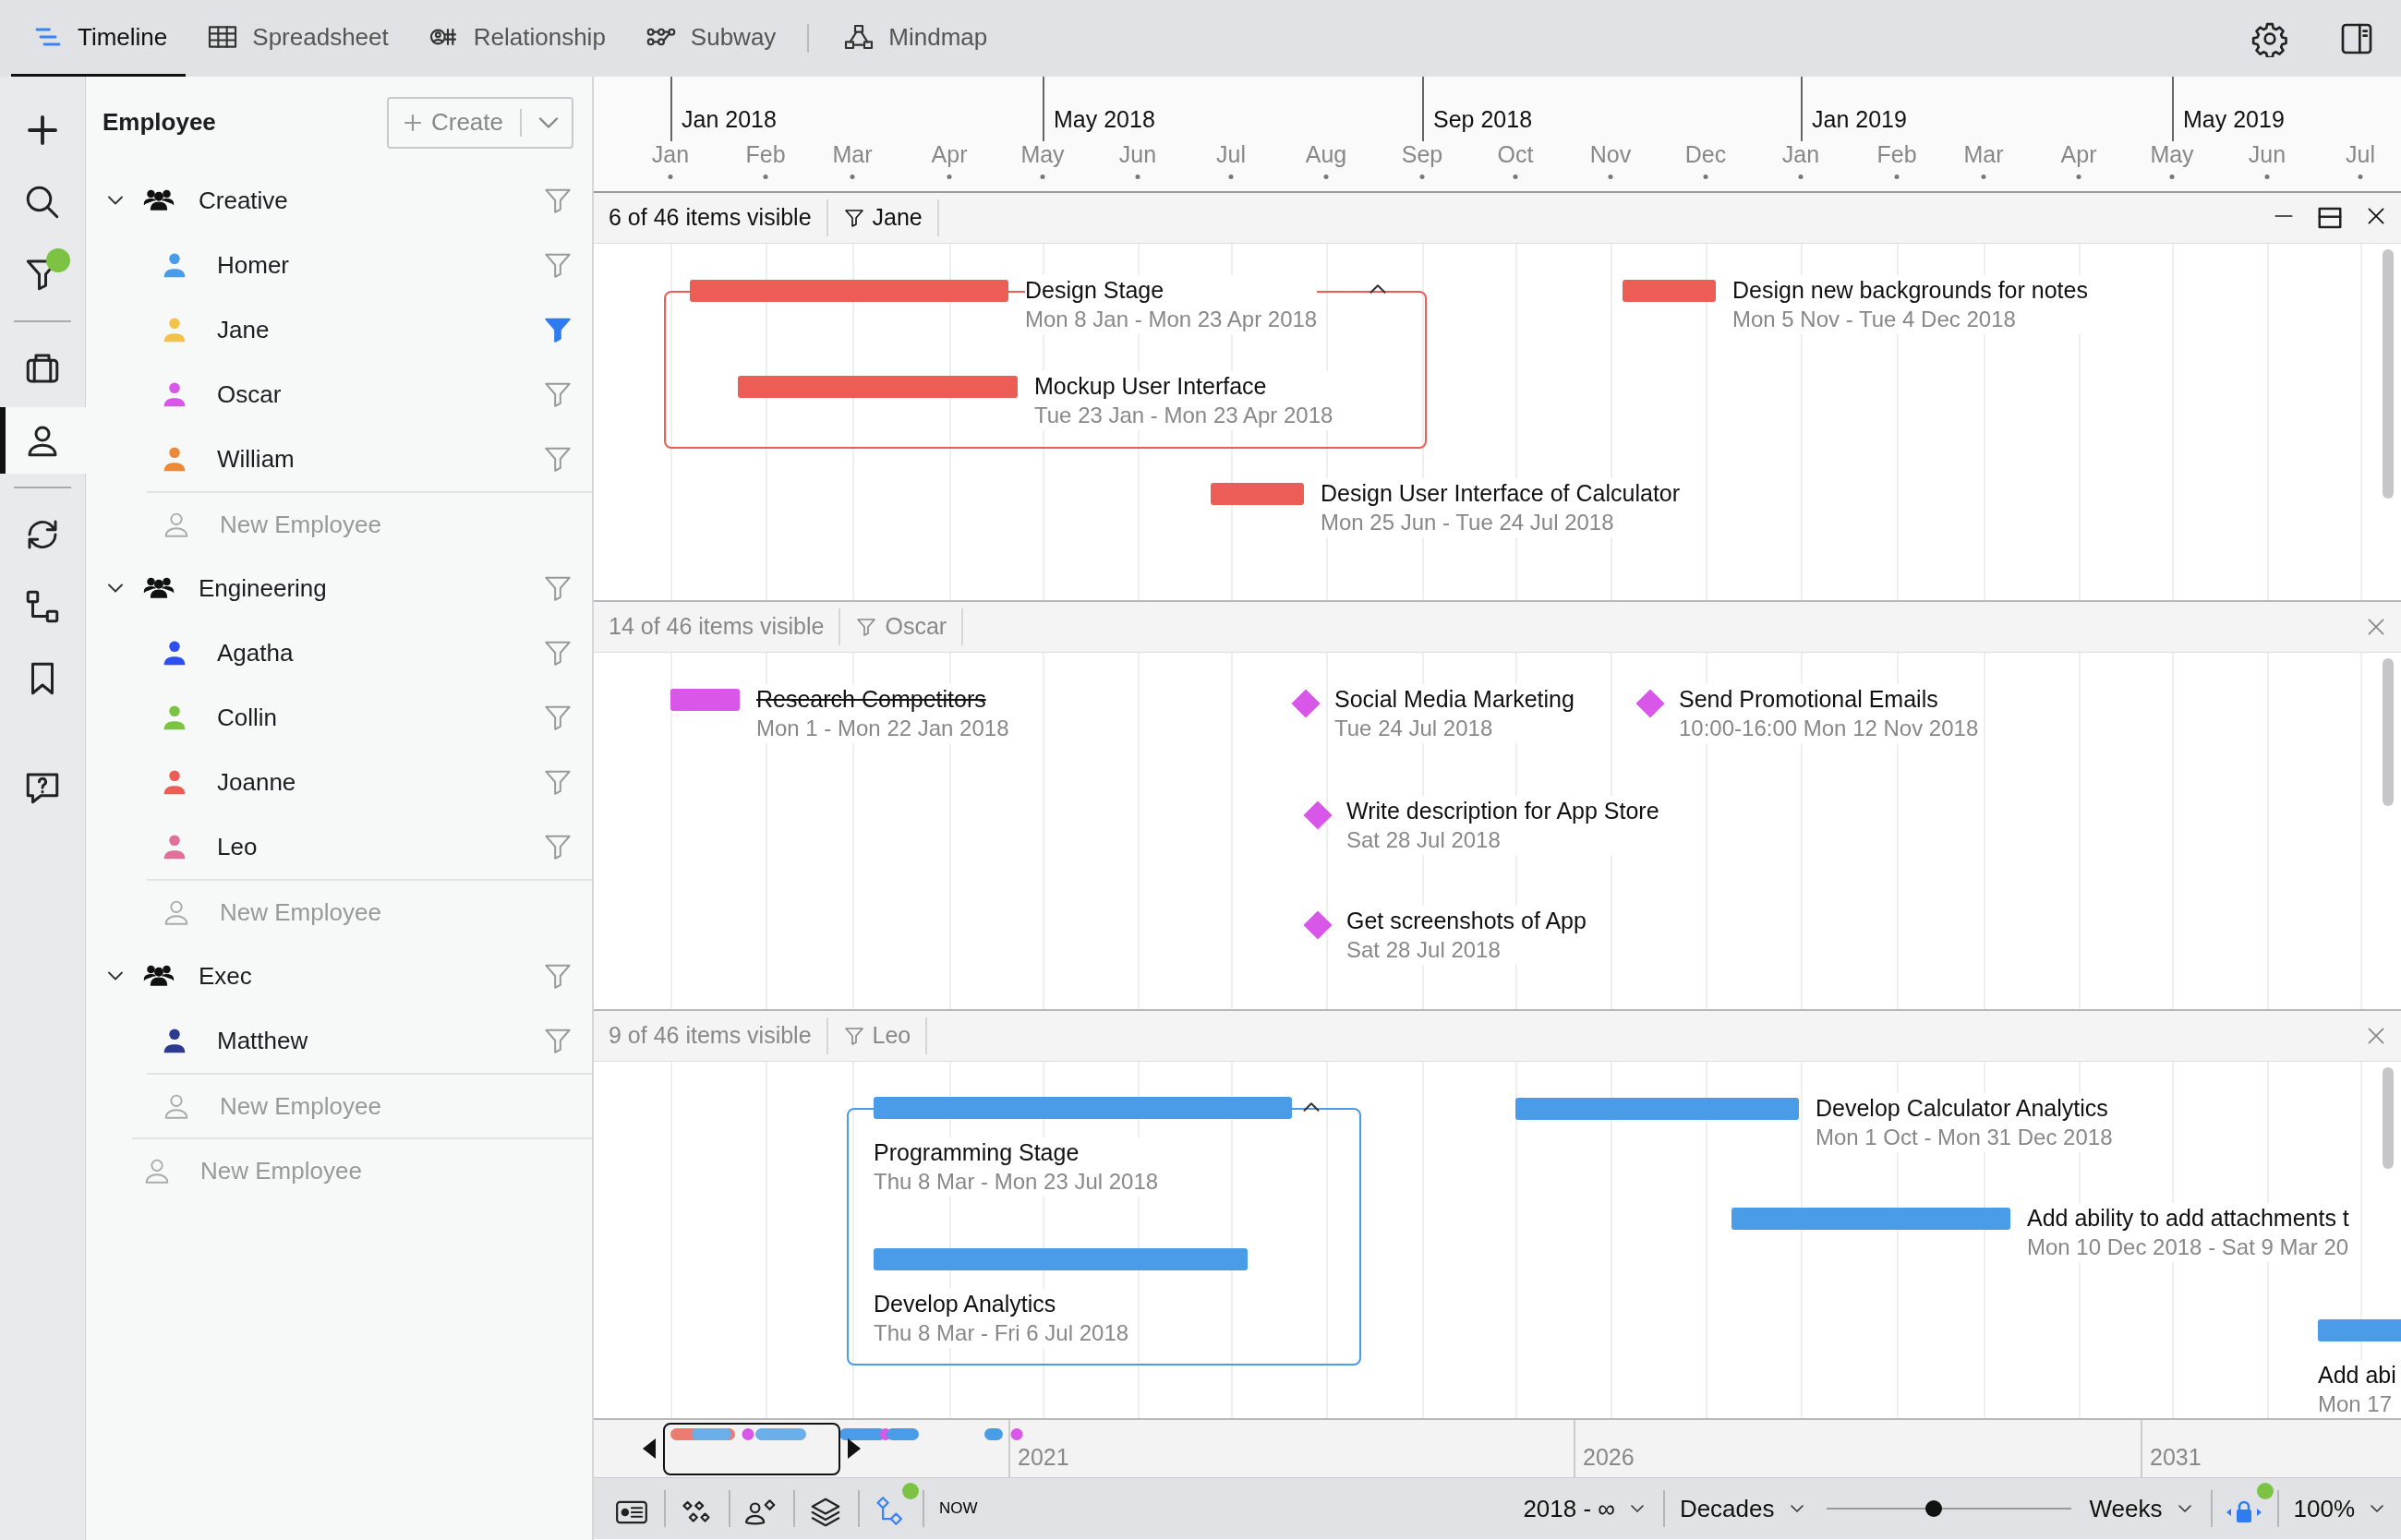 The width and height of the screenshot is (2401, 1540). Describe the element at coordinates (710, 218) in the screenshot. I see `visible-count: 6 of 46 items visible` at that location.